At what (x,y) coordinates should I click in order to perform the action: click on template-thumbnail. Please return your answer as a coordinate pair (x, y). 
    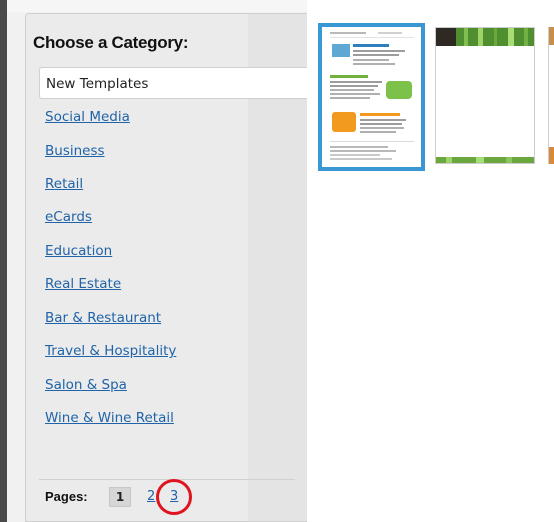
    Looking at the image, I should click on (485, 95).